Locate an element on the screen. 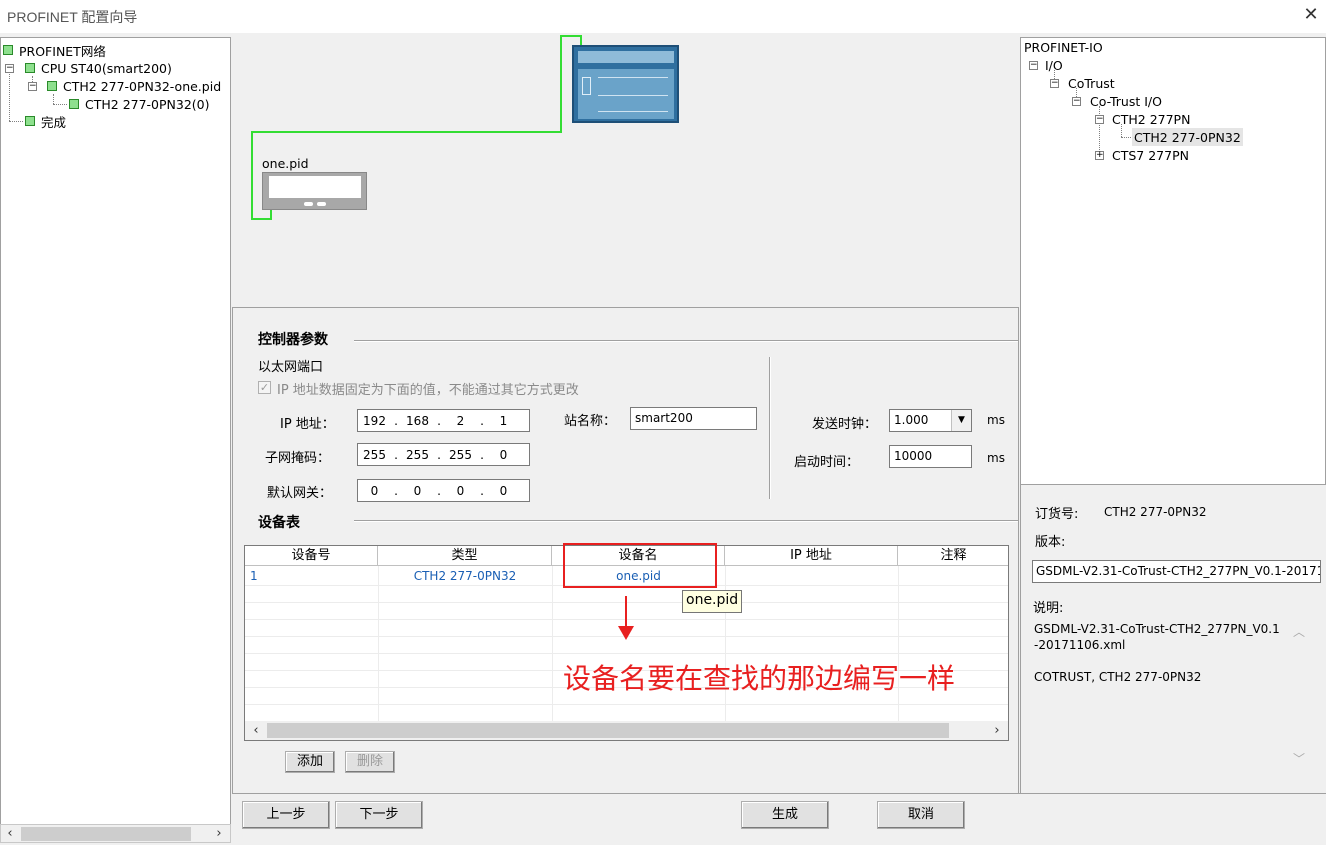 The image size is (1326, 845). chevron-down-icon: ▼ is located at coordinates (961, 420).